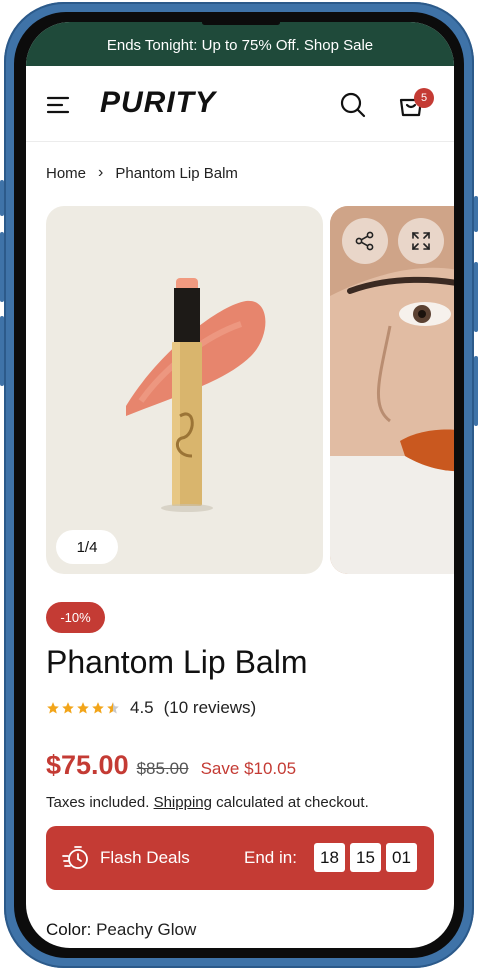 The height and width of the screenshot is (972, 480). I want to click on share-button, so click(365, 241).